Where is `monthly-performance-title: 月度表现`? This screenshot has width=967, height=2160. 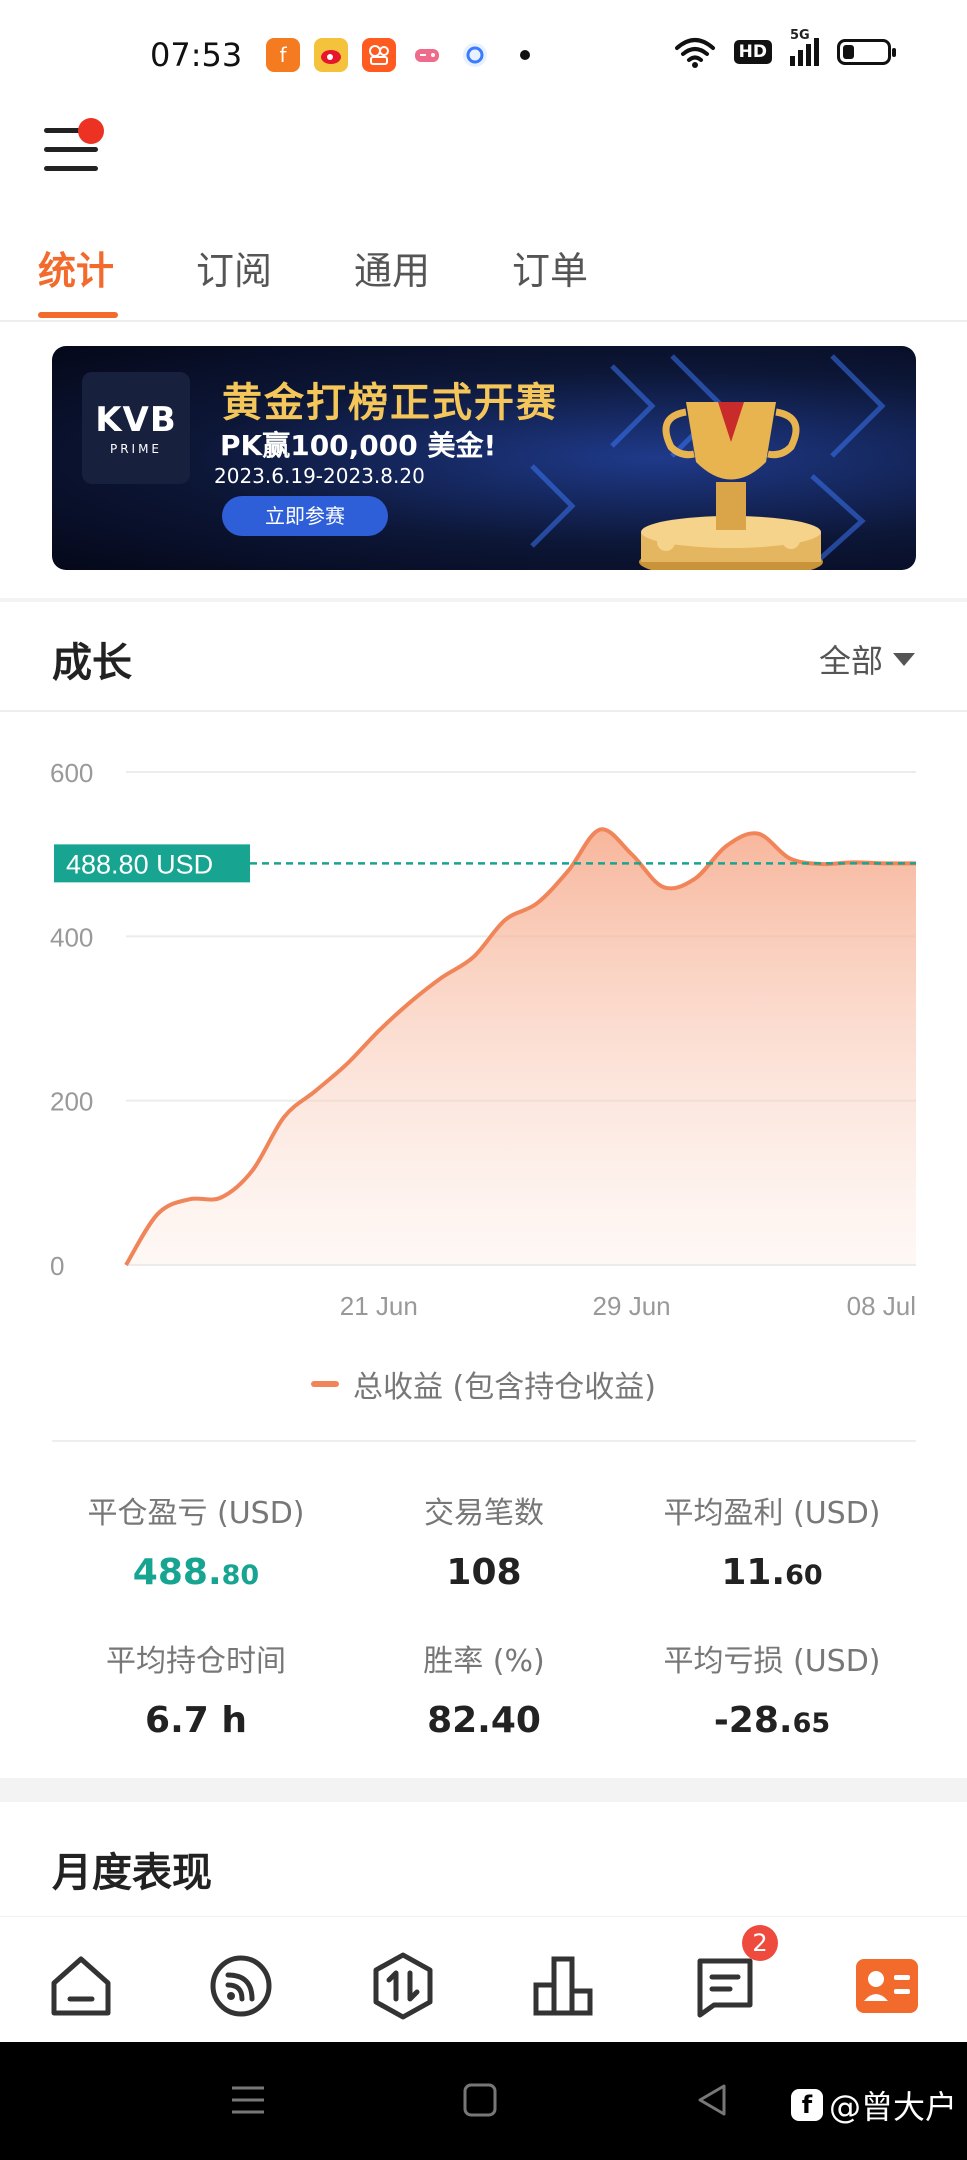
monthly-performance-title: 月度表现 is located at coordinates (132, 1873).